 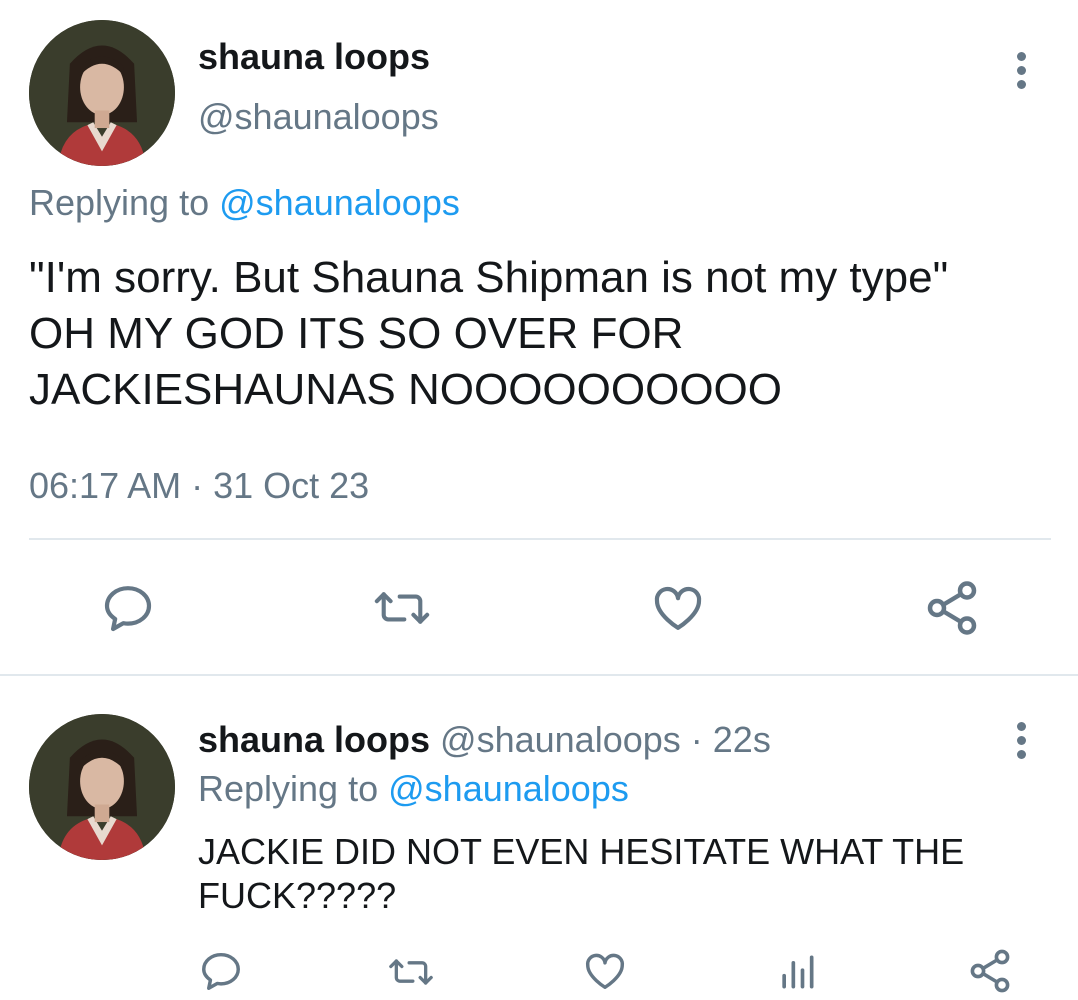 What do you see at coordinates (539, 675) in the screenshot?
I see `section-divider` at bounding box center [539, 675].